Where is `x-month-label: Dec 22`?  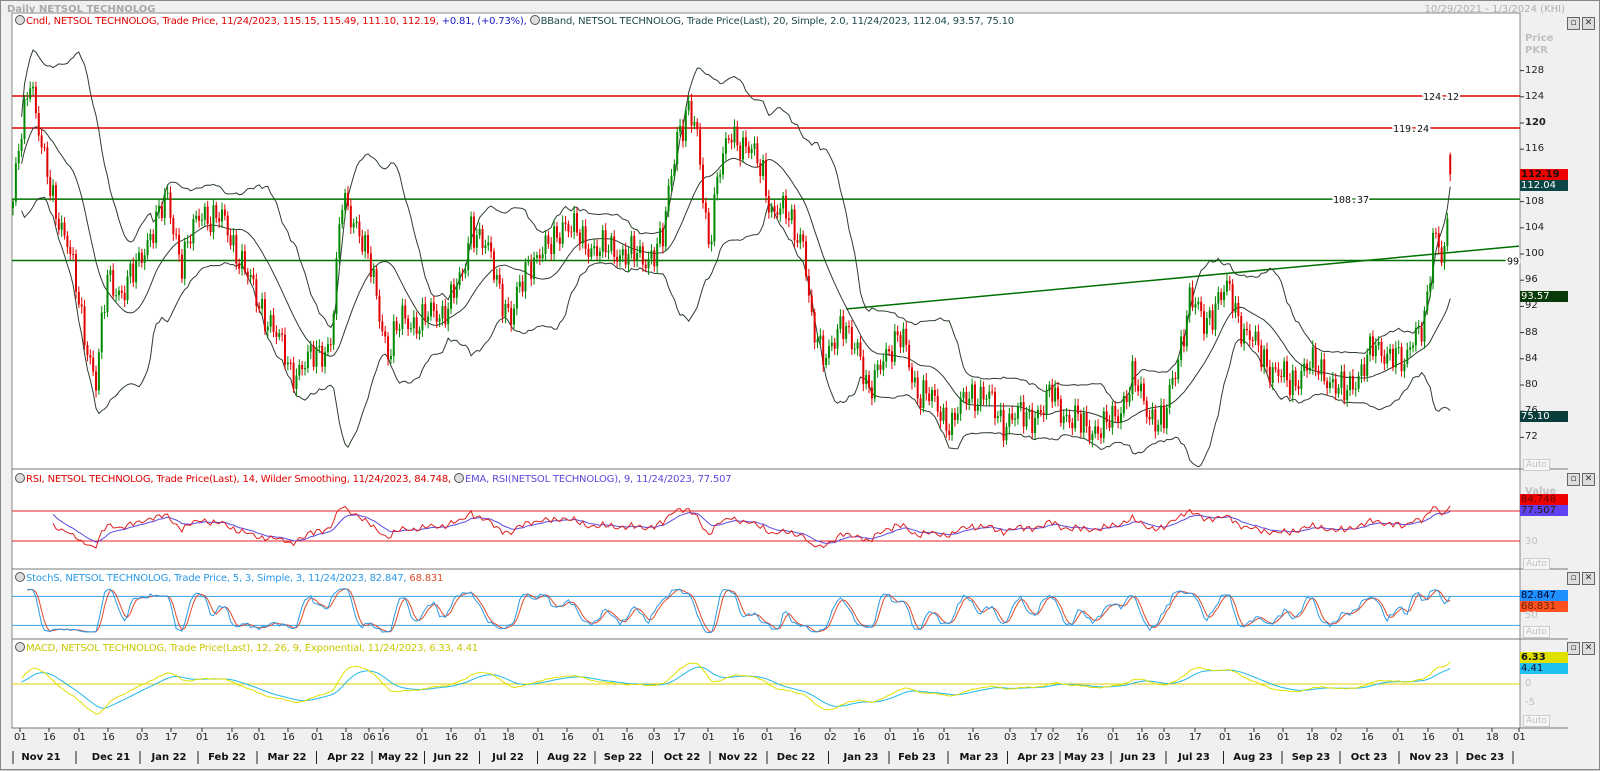
x-month-label: Dec 22 is located at coordinates (796, 757).